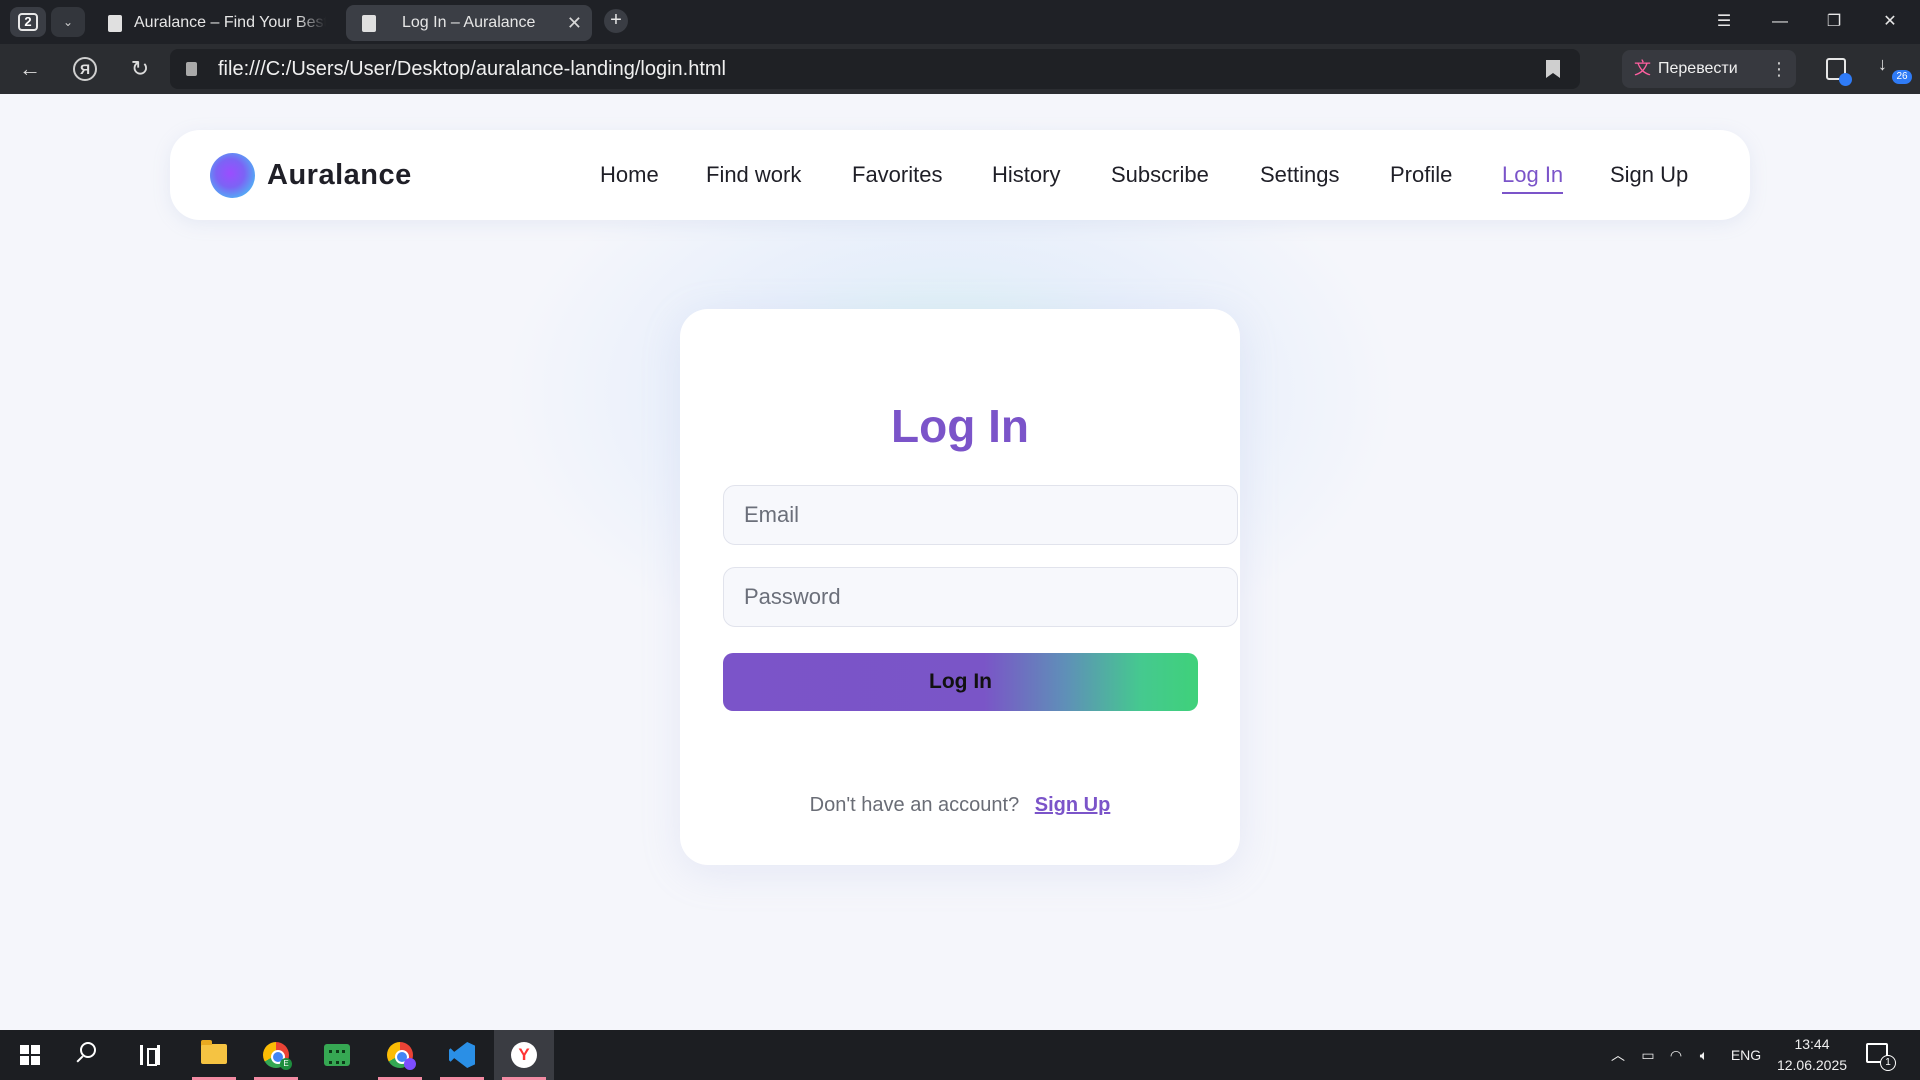  I want to click on tab-title: Auralance – Find Your Best, so click(230, 22).